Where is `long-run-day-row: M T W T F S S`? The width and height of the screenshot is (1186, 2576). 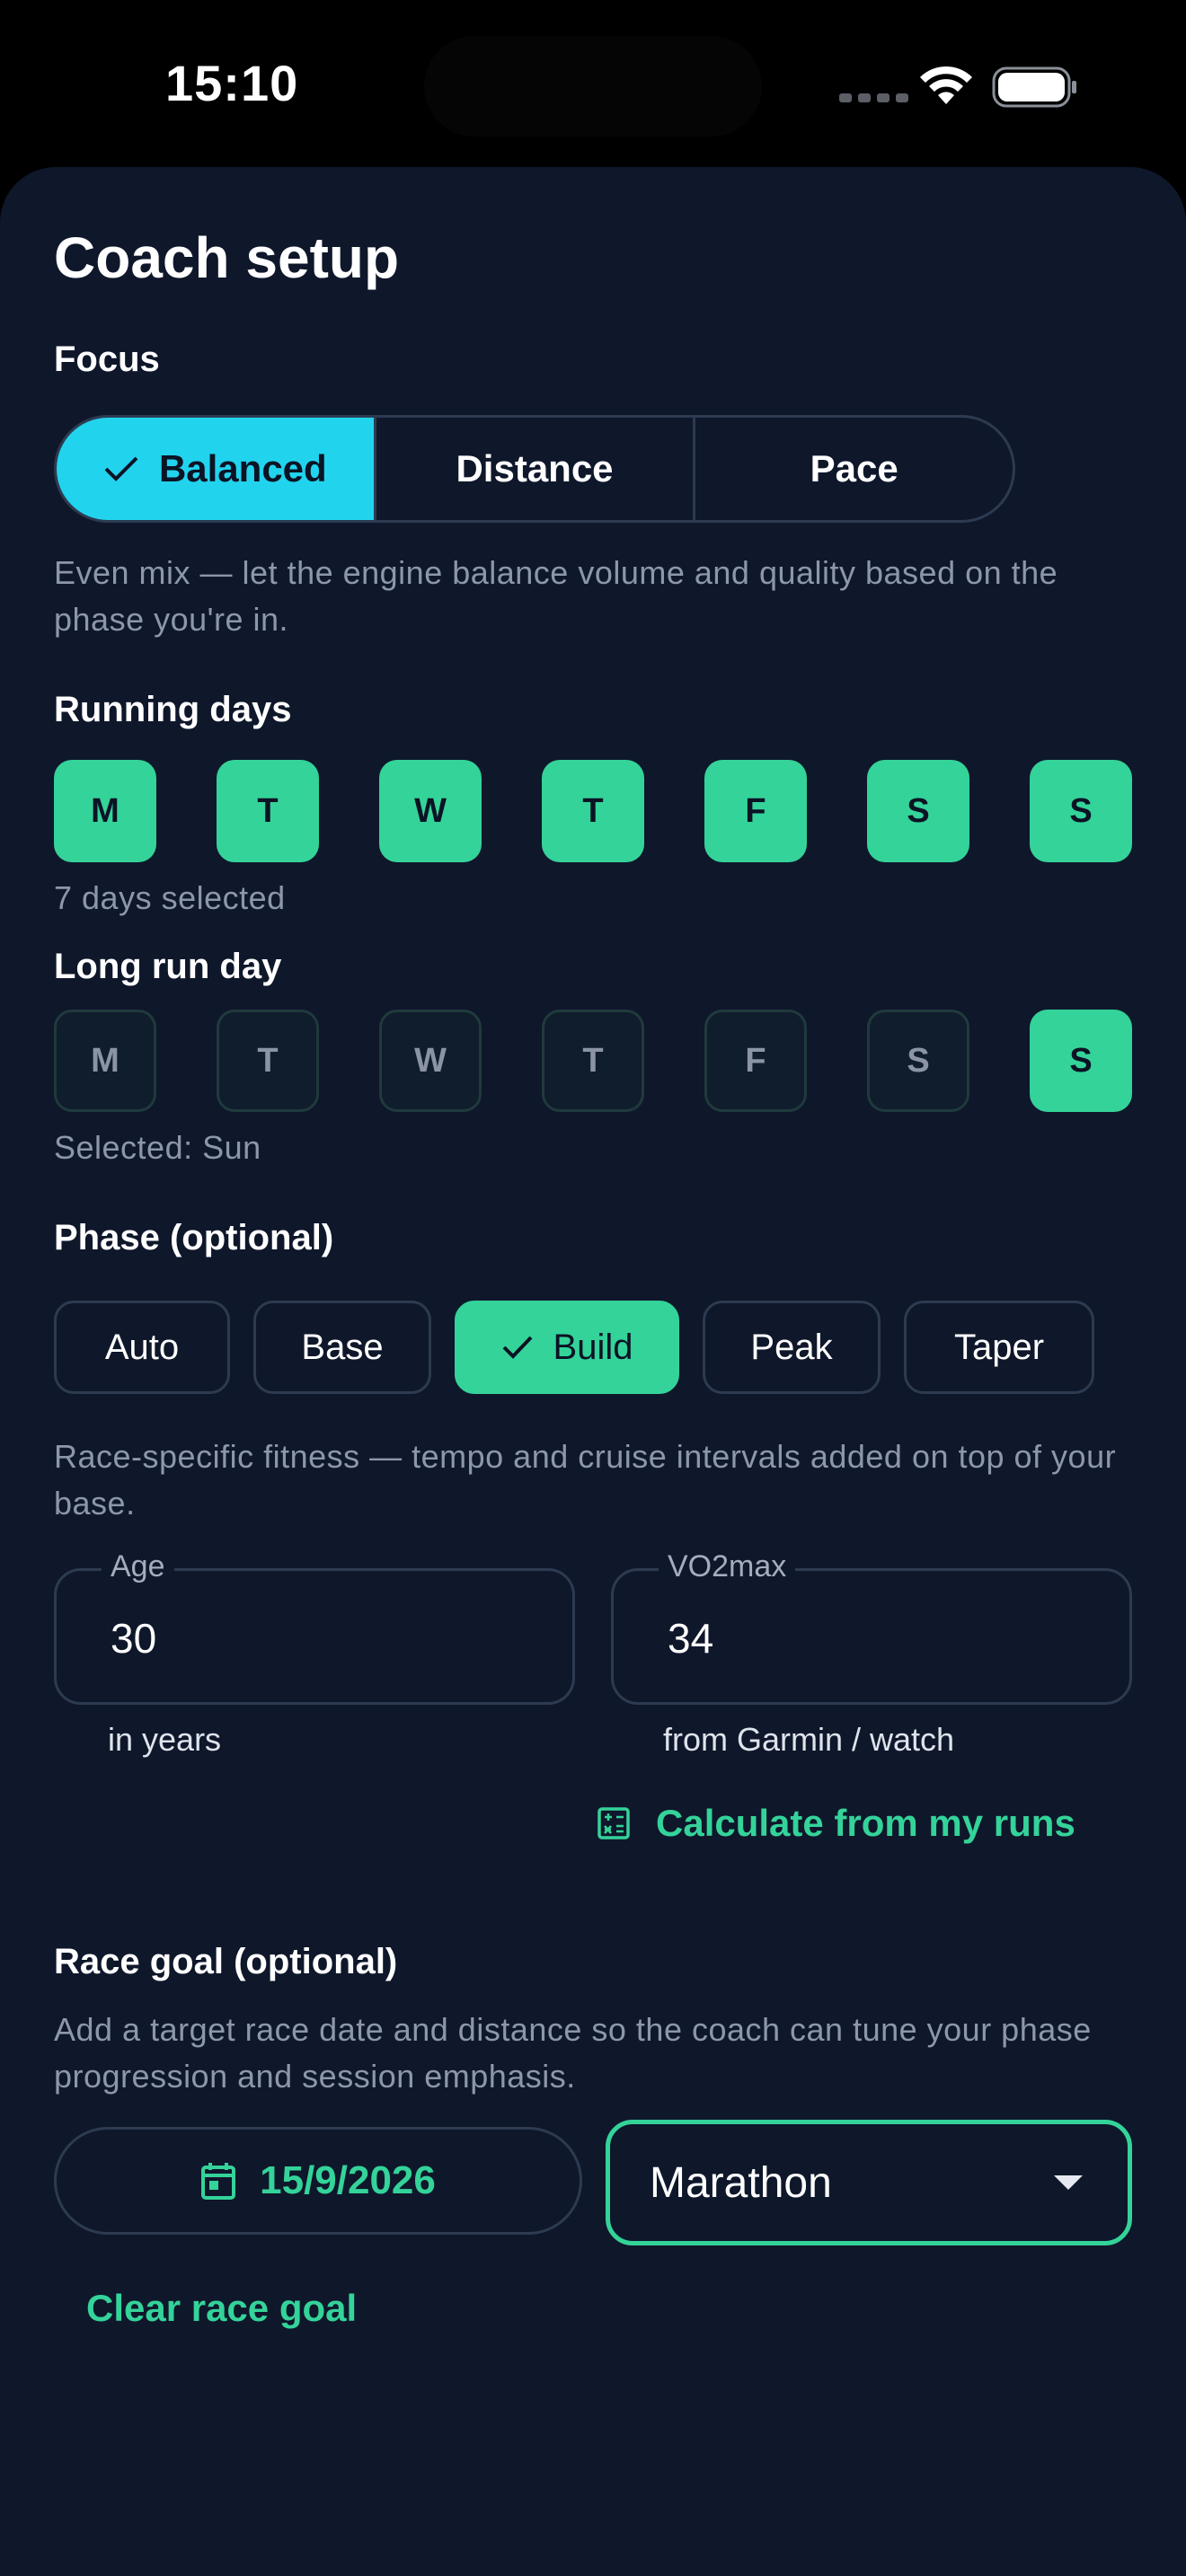 long-run-day-row: M T W T F S S is located at coordinates (593, 1061).